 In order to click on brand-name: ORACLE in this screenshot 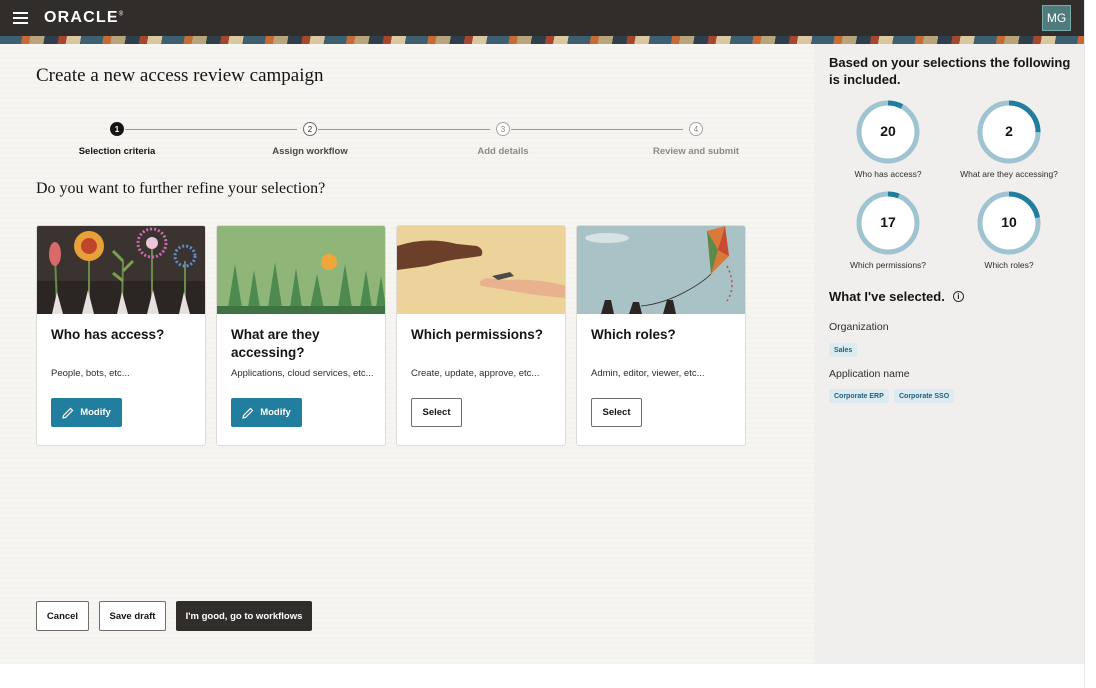, I will do `click(81, 17)`.